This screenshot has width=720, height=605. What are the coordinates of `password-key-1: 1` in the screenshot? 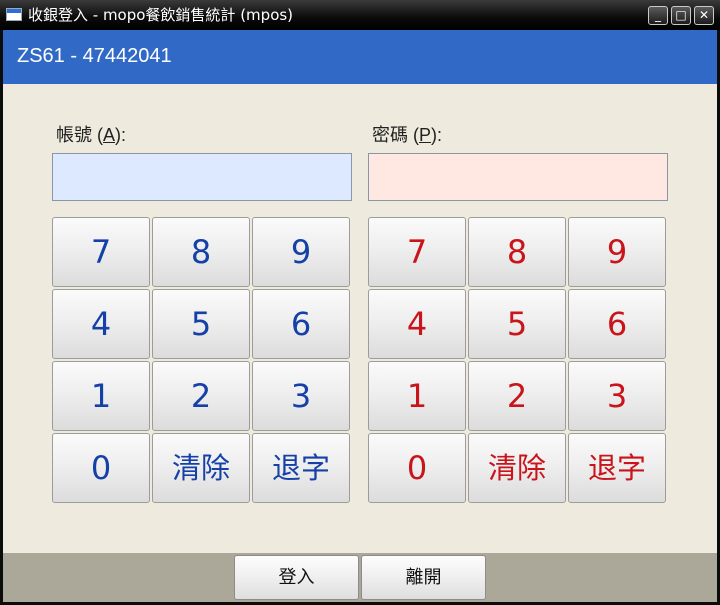 It's located at (417, 396).